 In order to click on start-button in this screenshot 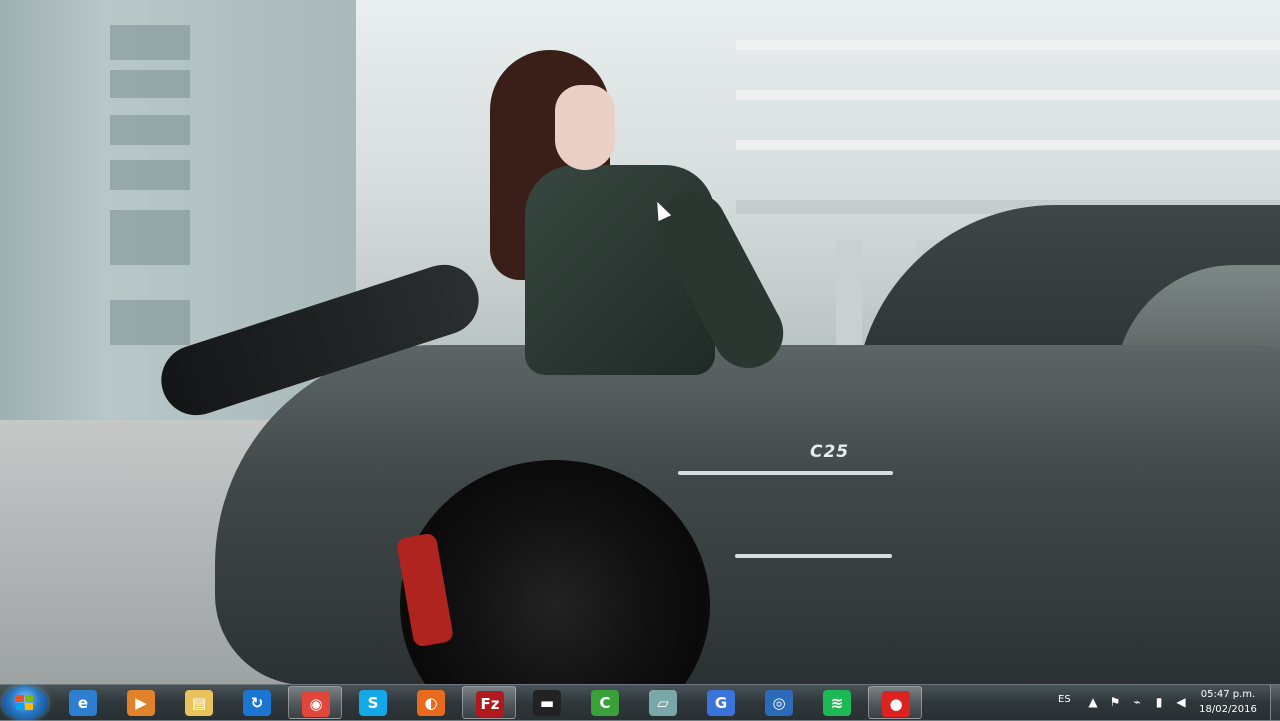, I will do `click(25, 703)`.